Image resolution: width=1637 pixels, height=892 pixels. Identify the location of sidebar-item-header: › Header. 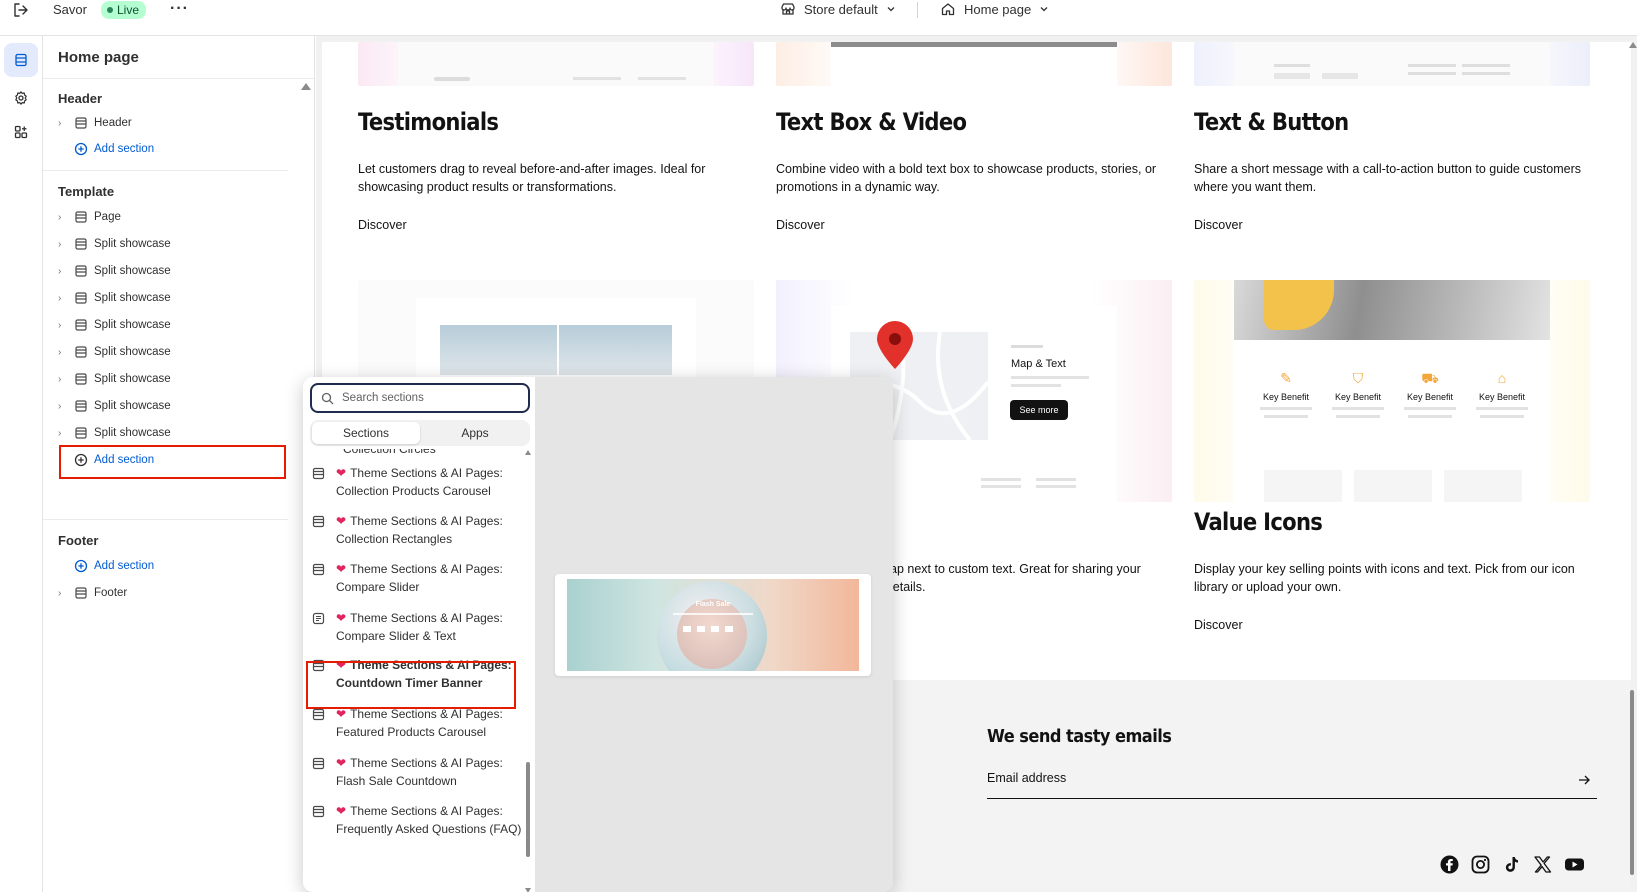
(95, 123).